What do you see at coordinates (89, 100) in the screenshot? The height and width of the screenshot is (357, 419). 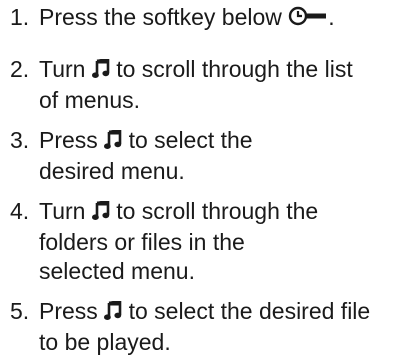 I see `step-line: of menus.` at bounding box center [89, 100].